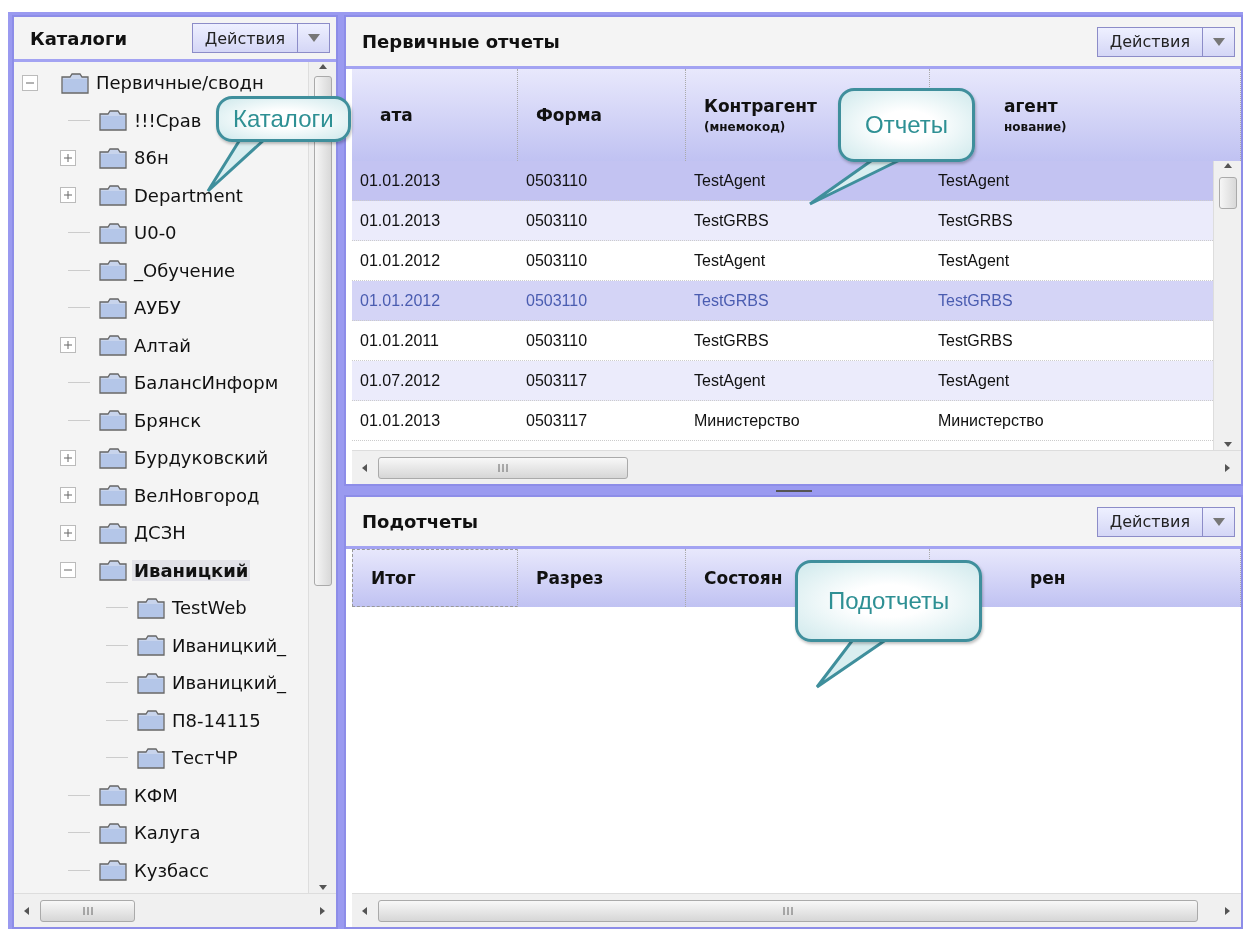 Image resolution: width=1243 pixels, height=929 pixels. I want to click on tree-item: Бурдуковский, so click(201, 458).